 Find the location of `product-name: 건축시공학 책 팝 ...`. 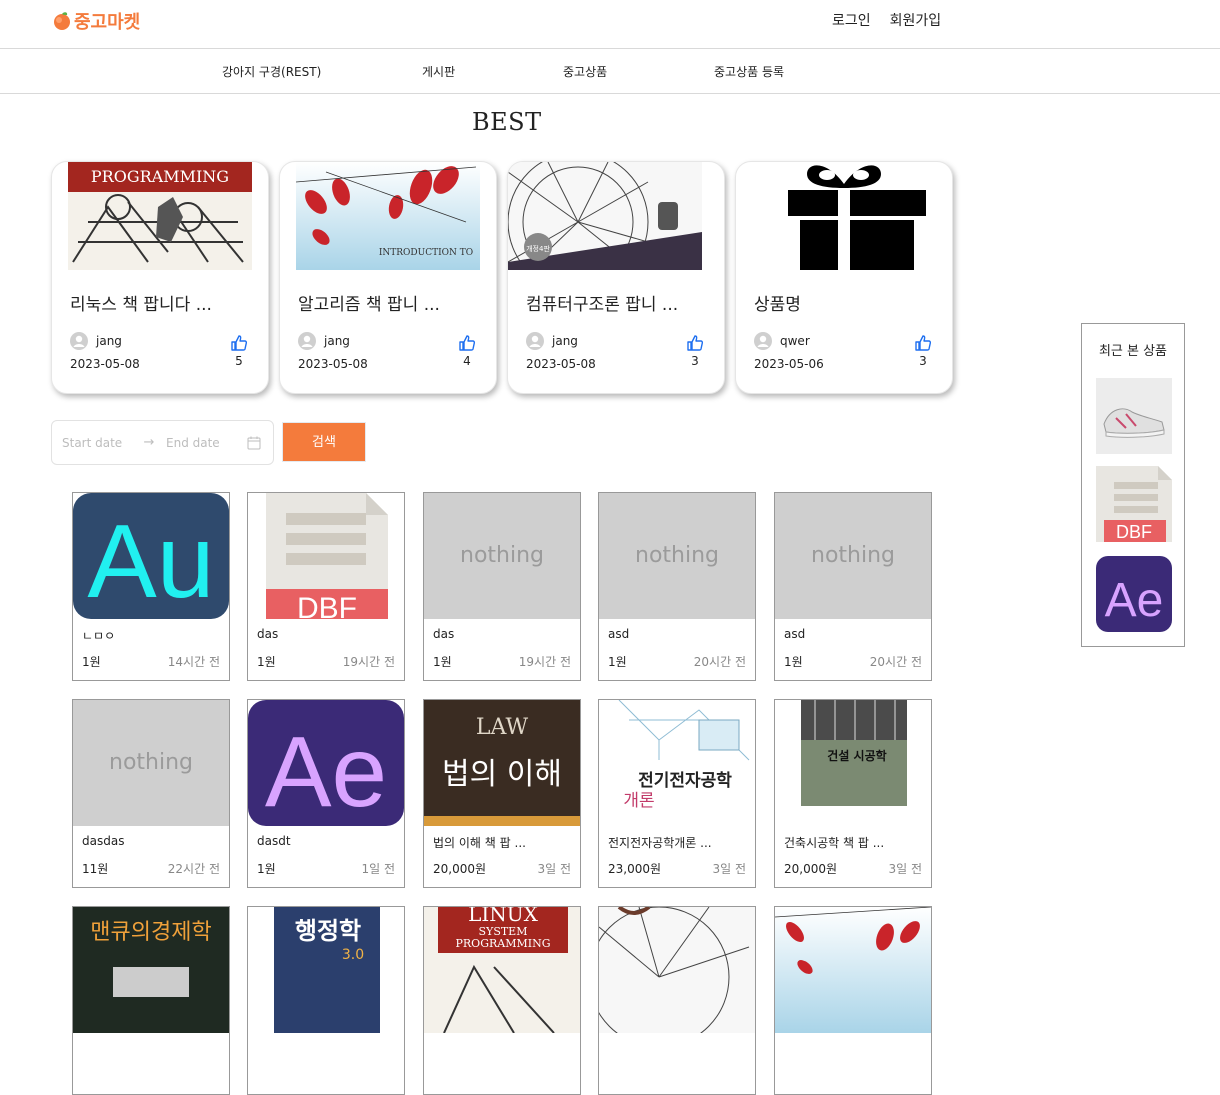

product-name: 건축시공학 책 팝 ... is located at coordinates (834, 843).